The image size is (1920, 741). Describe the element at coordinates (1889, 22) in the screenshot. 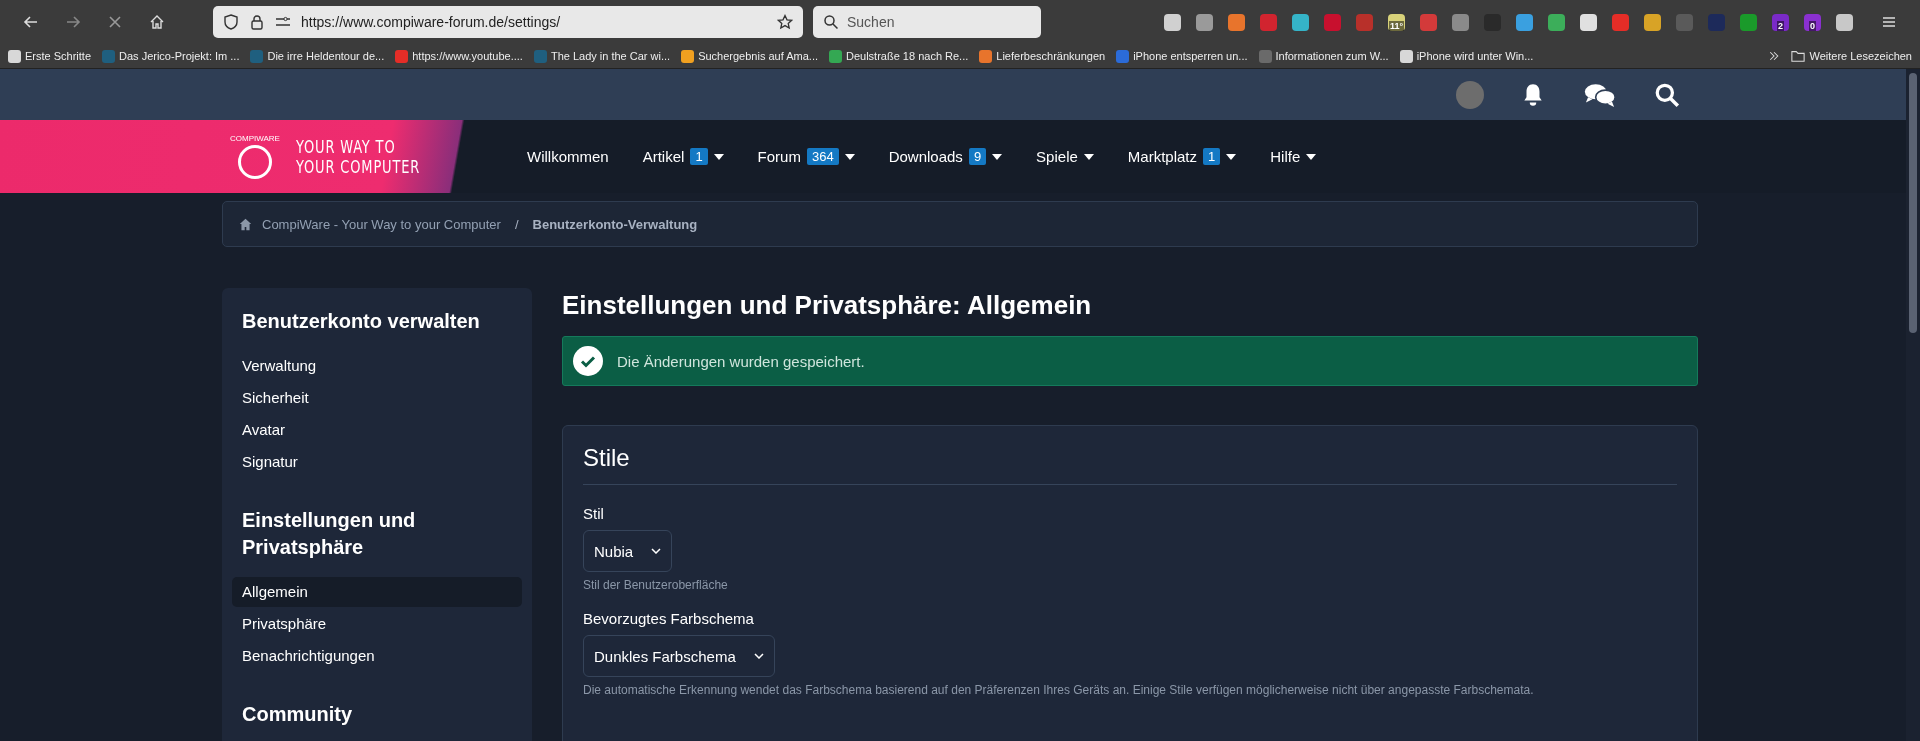

I see `menu-icon` at that location.